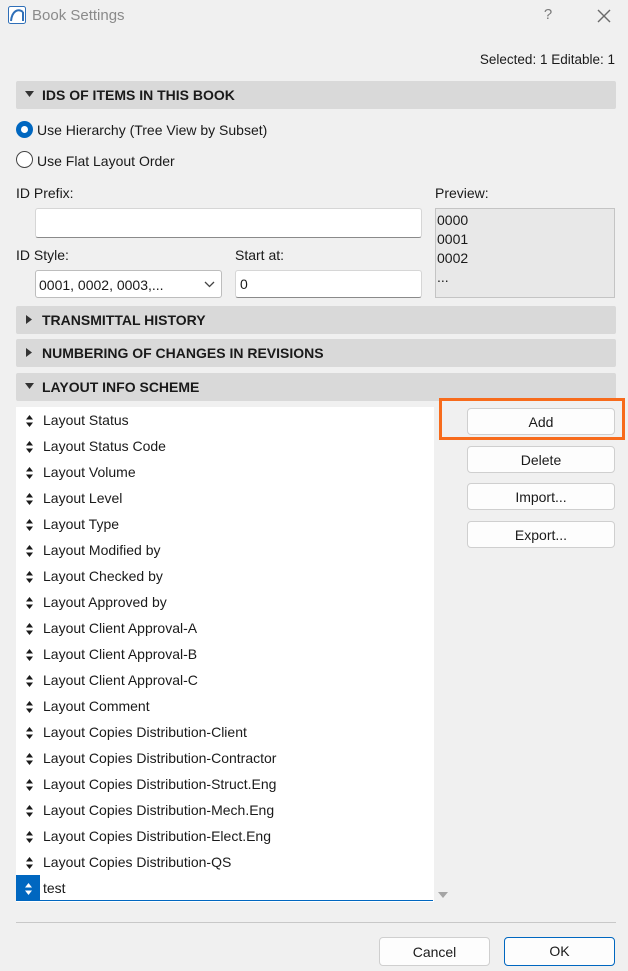 The width and height of the screenshot is (628, 971). I want to click on list-item: Layout Approved by, so click(225, 602).